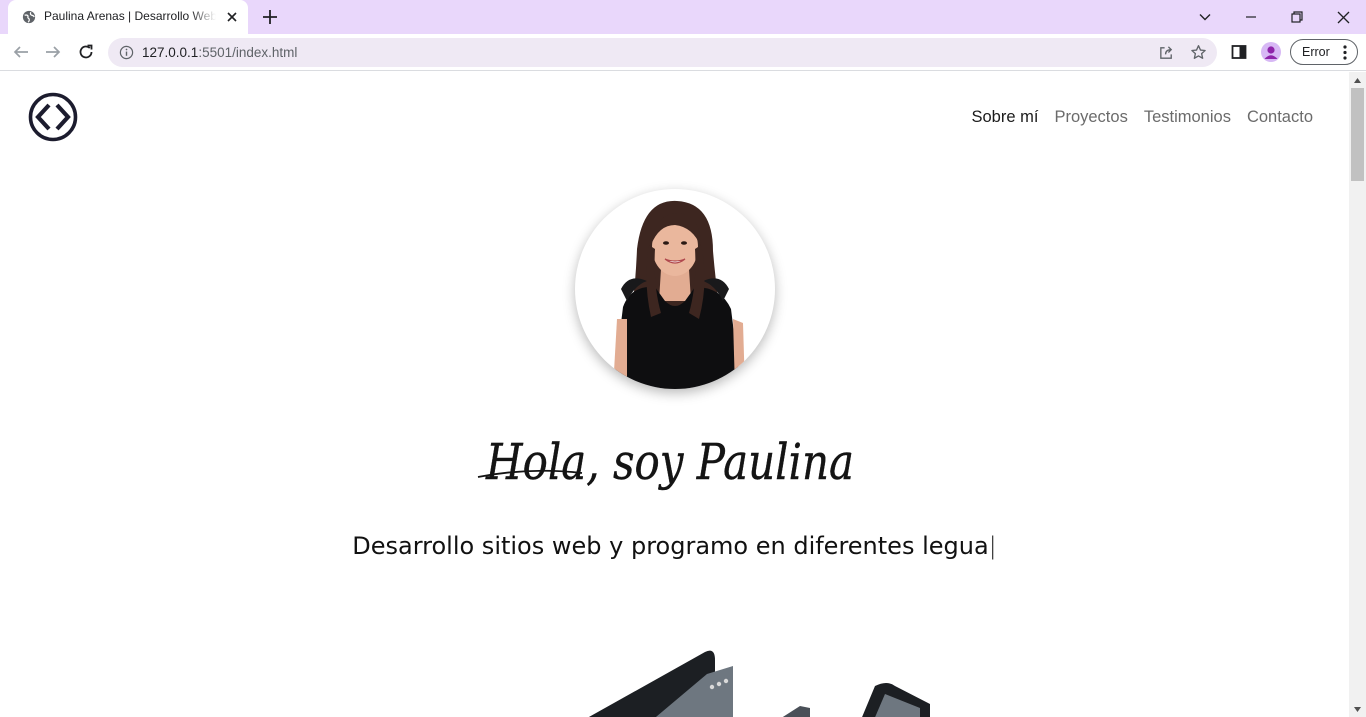 The height and width of the screenshot is (717, 1366). What do you see at coordinates (683, 17) in the screenshot?
I see `tab-strip: Paulina Arenas | Desarrollo Web` at bounding box center [683, 17].